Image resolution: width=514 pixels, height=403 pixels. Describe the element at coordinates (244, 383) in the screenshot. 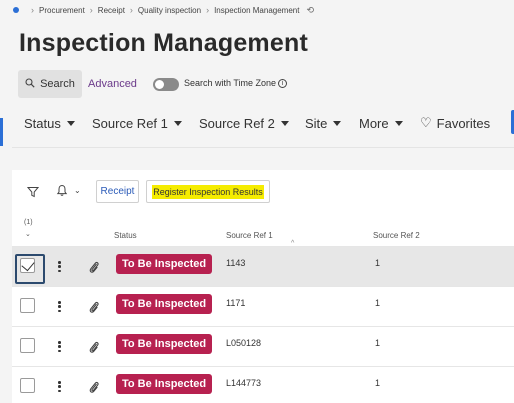

I see `cell-source-ref-1: L144773` at that location.